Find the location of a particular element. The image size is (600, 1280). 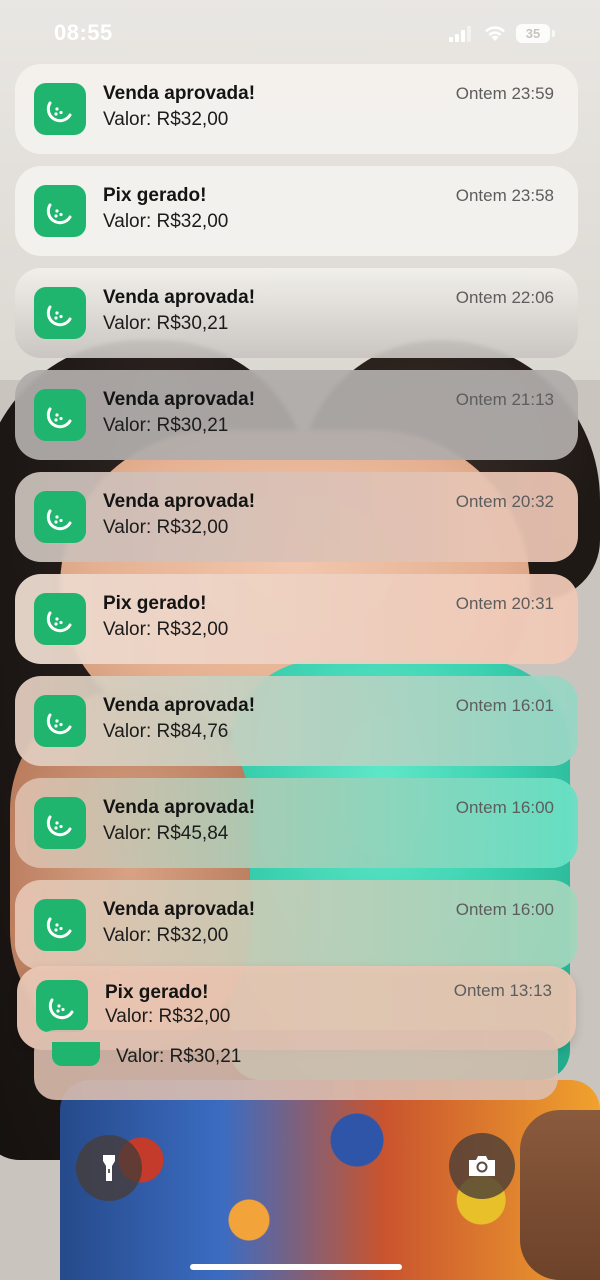

notification-time: Ontem 13:13 is located at coordinates (502, 990).